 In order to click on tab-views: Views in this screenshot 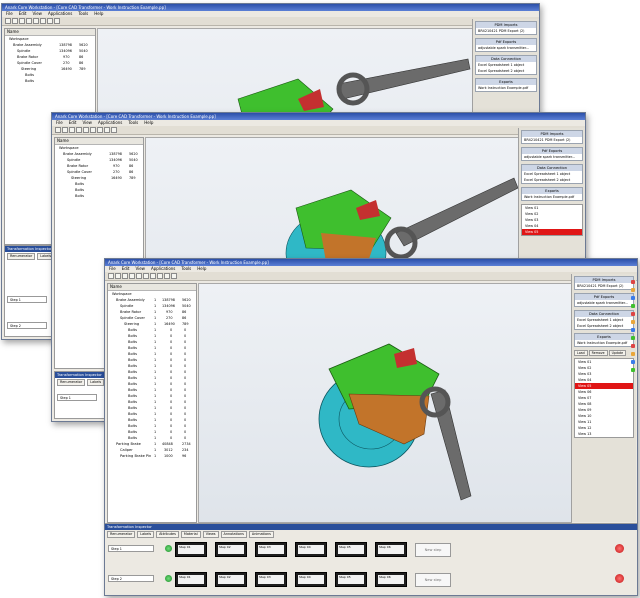, I will do `click(210, 534)`.